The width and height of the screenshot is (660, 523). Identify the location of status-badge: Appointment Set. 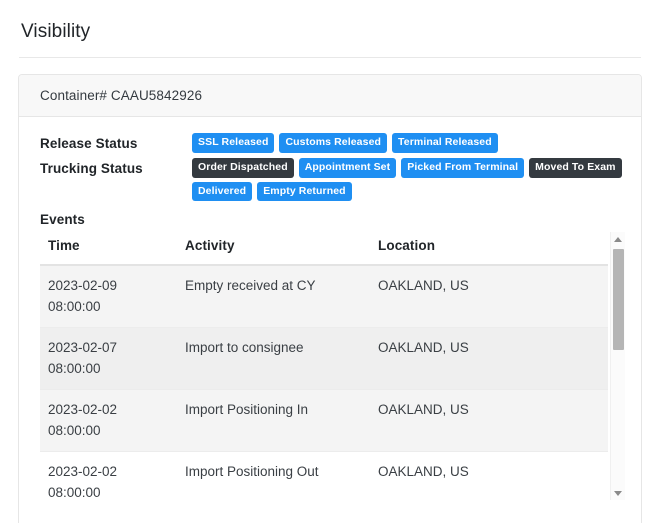
(347, 168).